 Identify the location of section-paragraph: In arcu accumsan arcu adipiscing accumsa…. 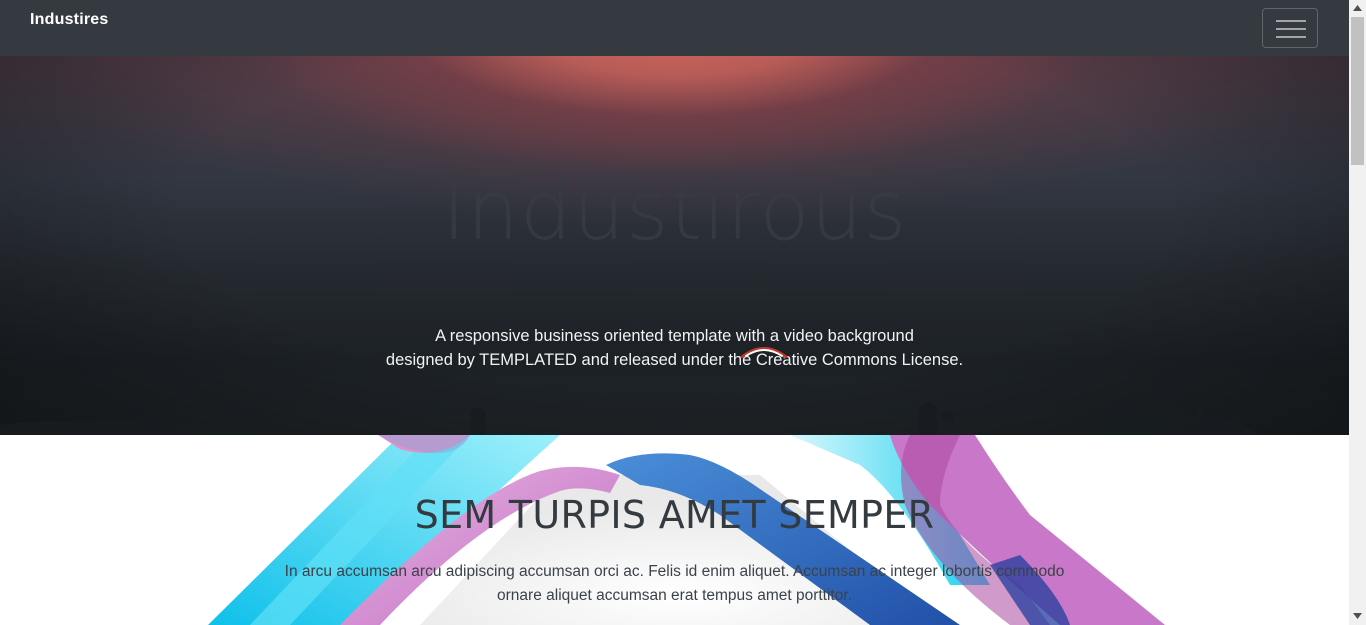
(674, 584).